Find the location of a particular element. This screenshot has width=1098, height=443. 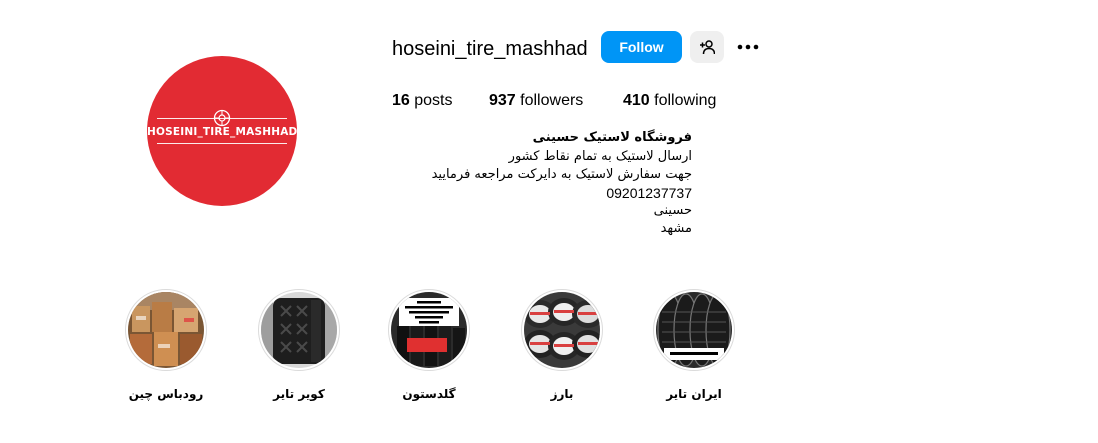

posts-stat: 16 posts is located at coordinates (422, 101).